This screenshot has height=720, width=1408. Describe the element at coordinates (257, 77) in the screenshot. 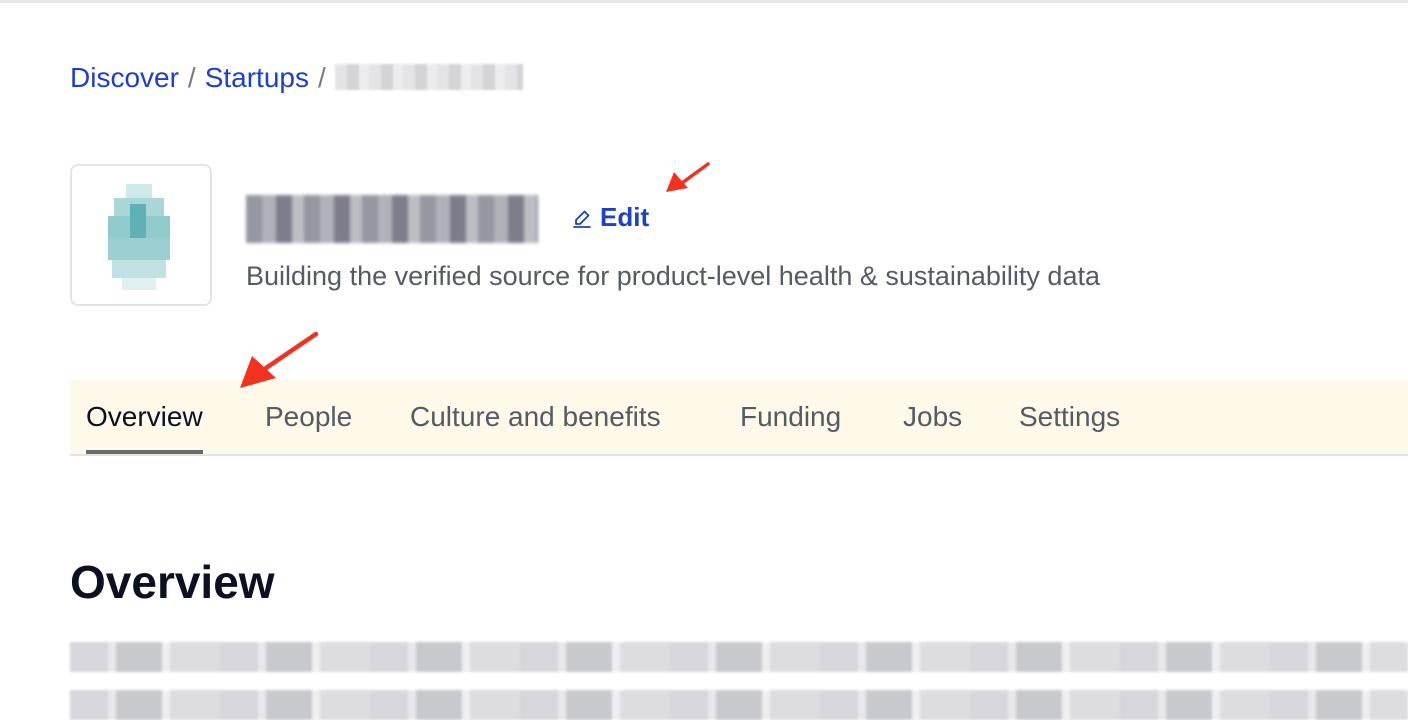

I see `breadcrumb-startups: Startups` at that location.